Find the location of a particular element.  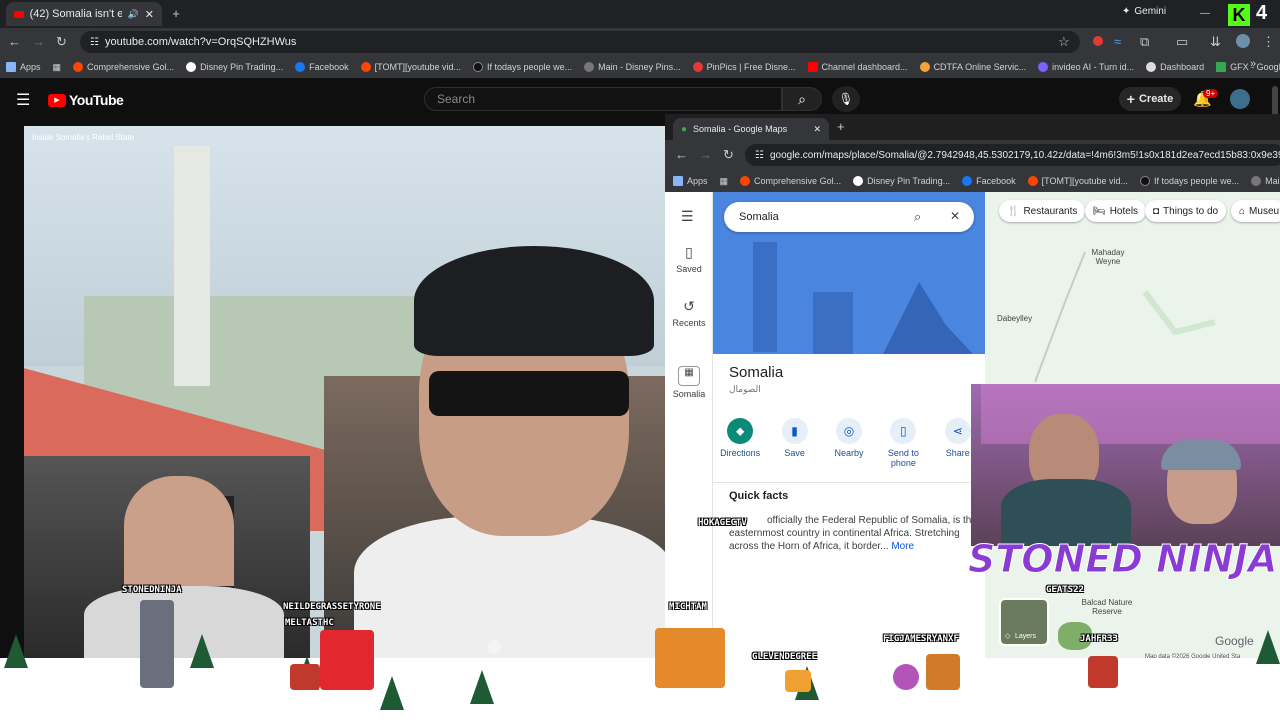

chevron-up-icon is located at coordinates (494, 647).